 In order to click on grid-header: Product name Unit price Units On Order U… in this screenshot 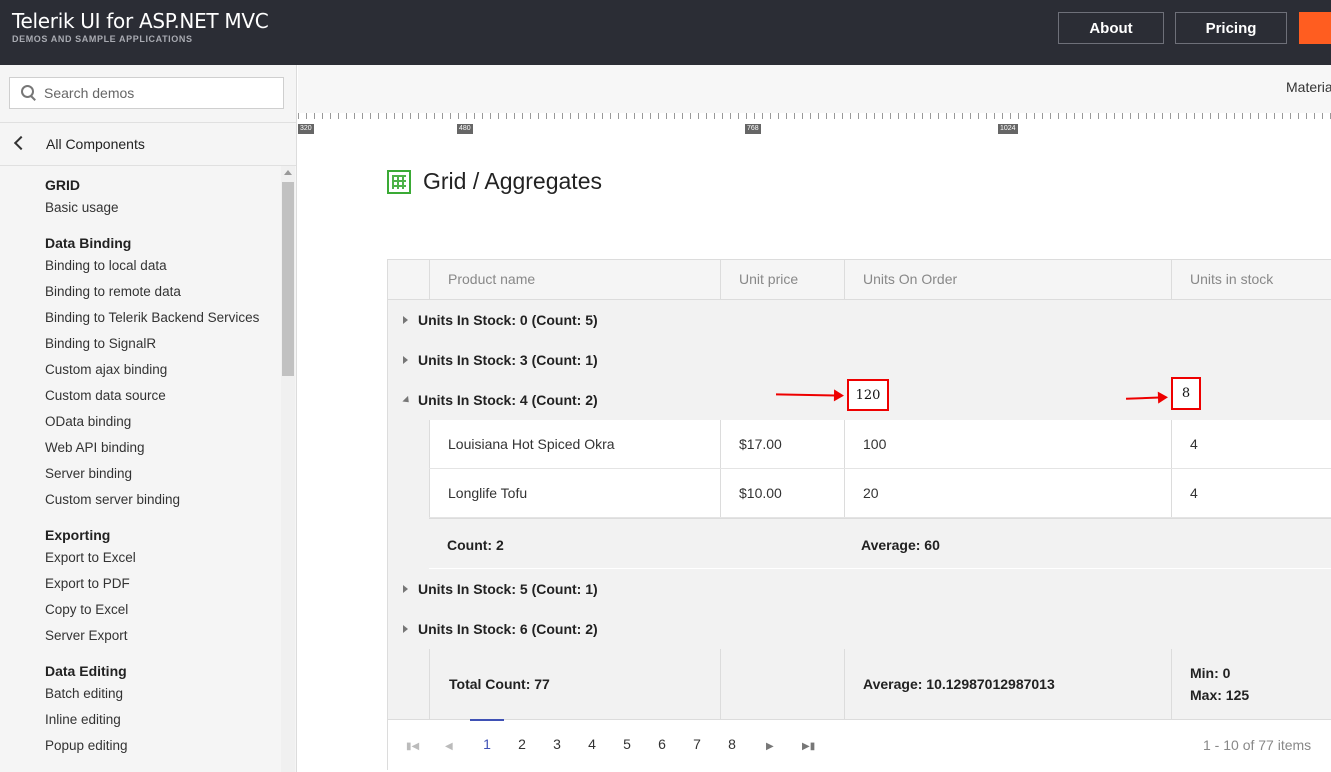, I will do `click(859, 280)`.